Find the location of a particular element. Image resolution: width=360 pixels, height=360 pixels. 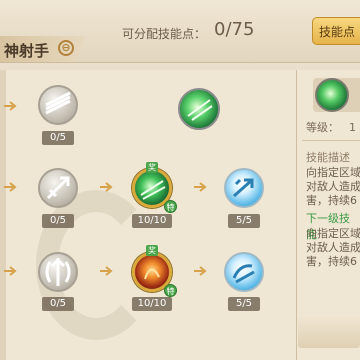

level-label: 等级： is located at coordinates (322, 127).